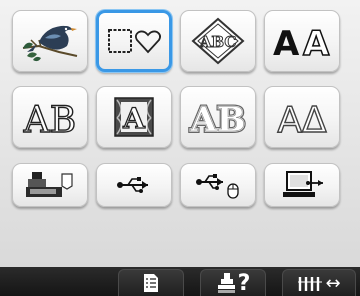  I want to click on usb-icon, so click(134, 185).